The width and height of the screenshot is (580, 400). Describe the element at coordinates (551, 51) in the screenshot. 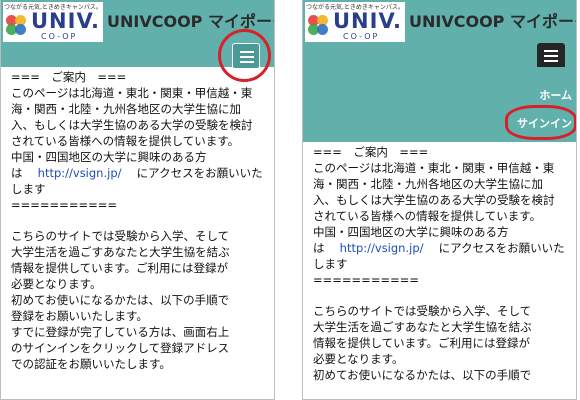

I see `hamburger-menu-icon` at that location.